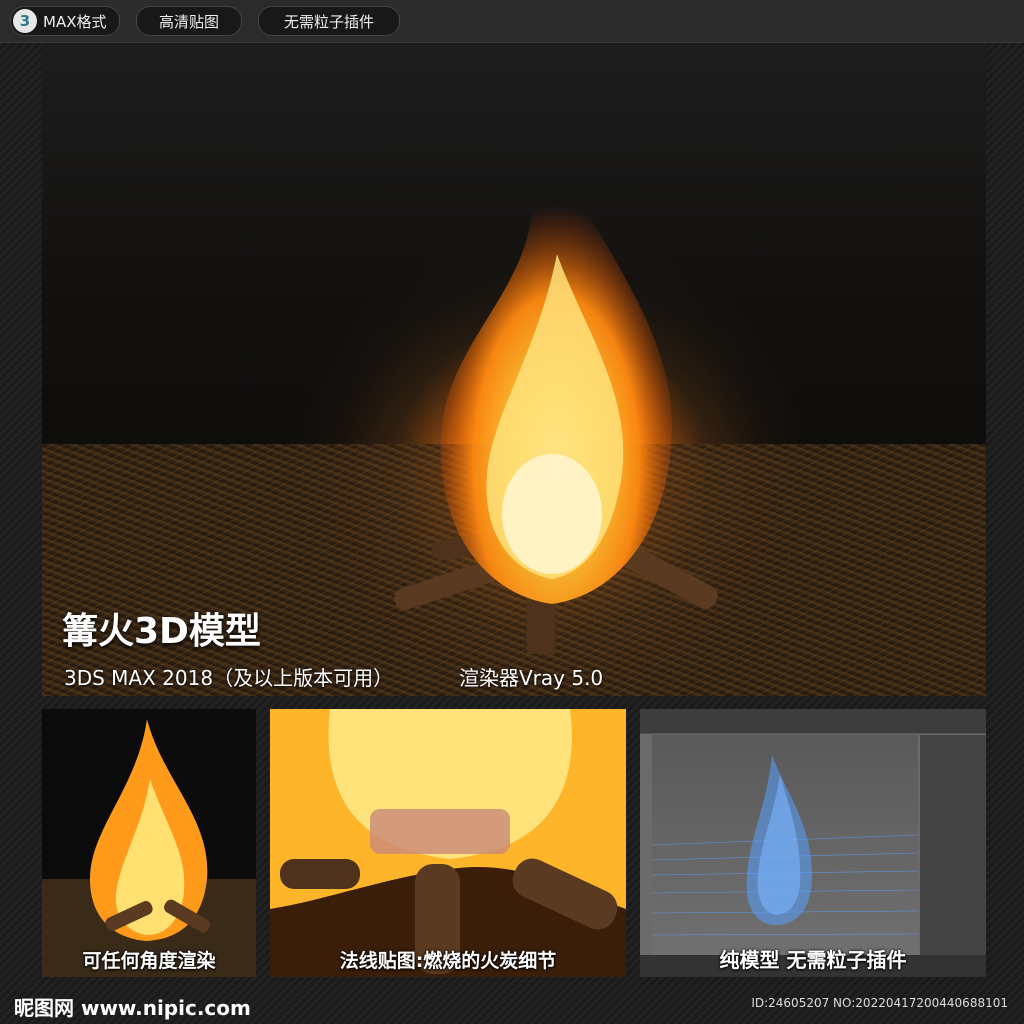  What do you see at coordinates (75, 21) in the screenshot?
I see `max-format-label: MAX格式` at bounding box center [75, 21].